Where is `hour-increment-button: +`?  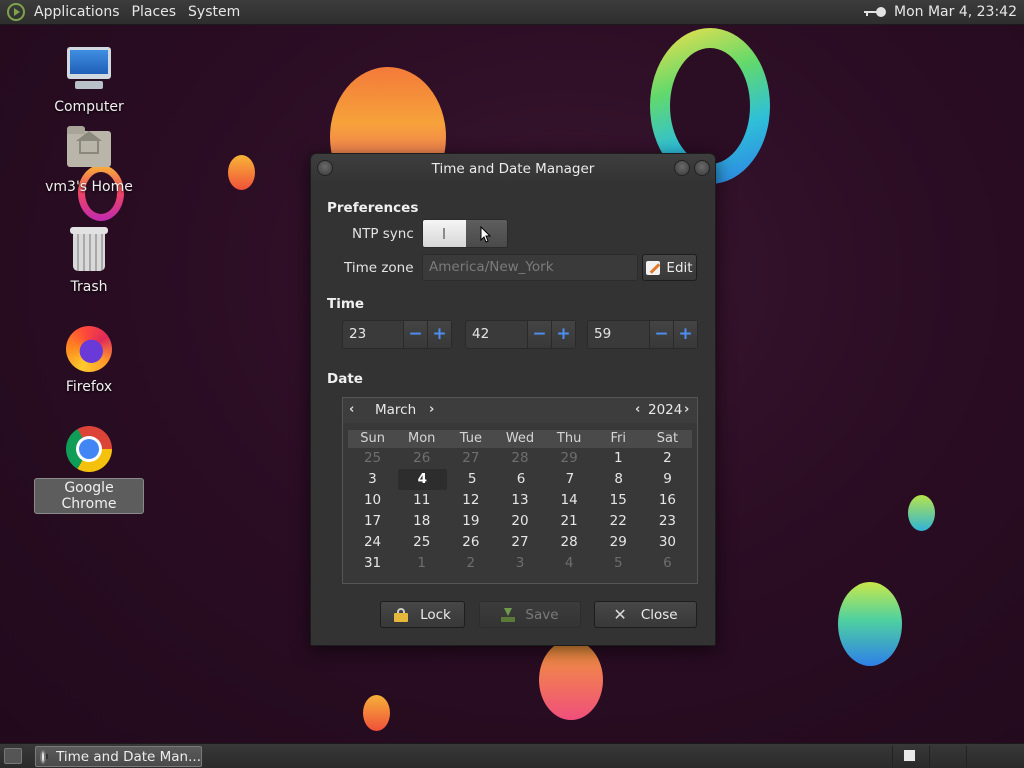 hour-increment-button: + is located at coordinates (439, 334).